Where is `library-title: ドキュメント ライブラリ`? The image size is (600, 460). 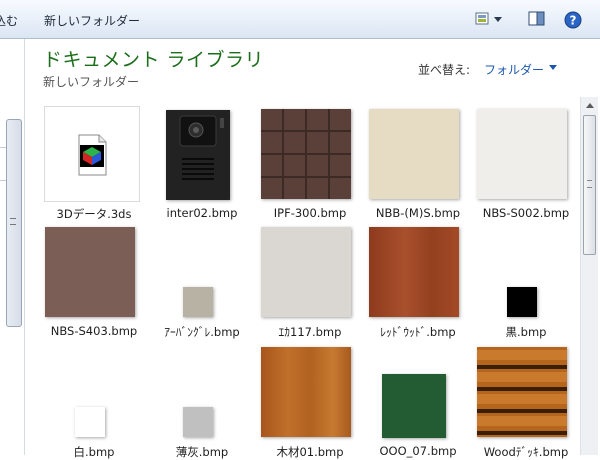
library-title: ドキュメント ライブラリ is located at coordinates (154, 60).